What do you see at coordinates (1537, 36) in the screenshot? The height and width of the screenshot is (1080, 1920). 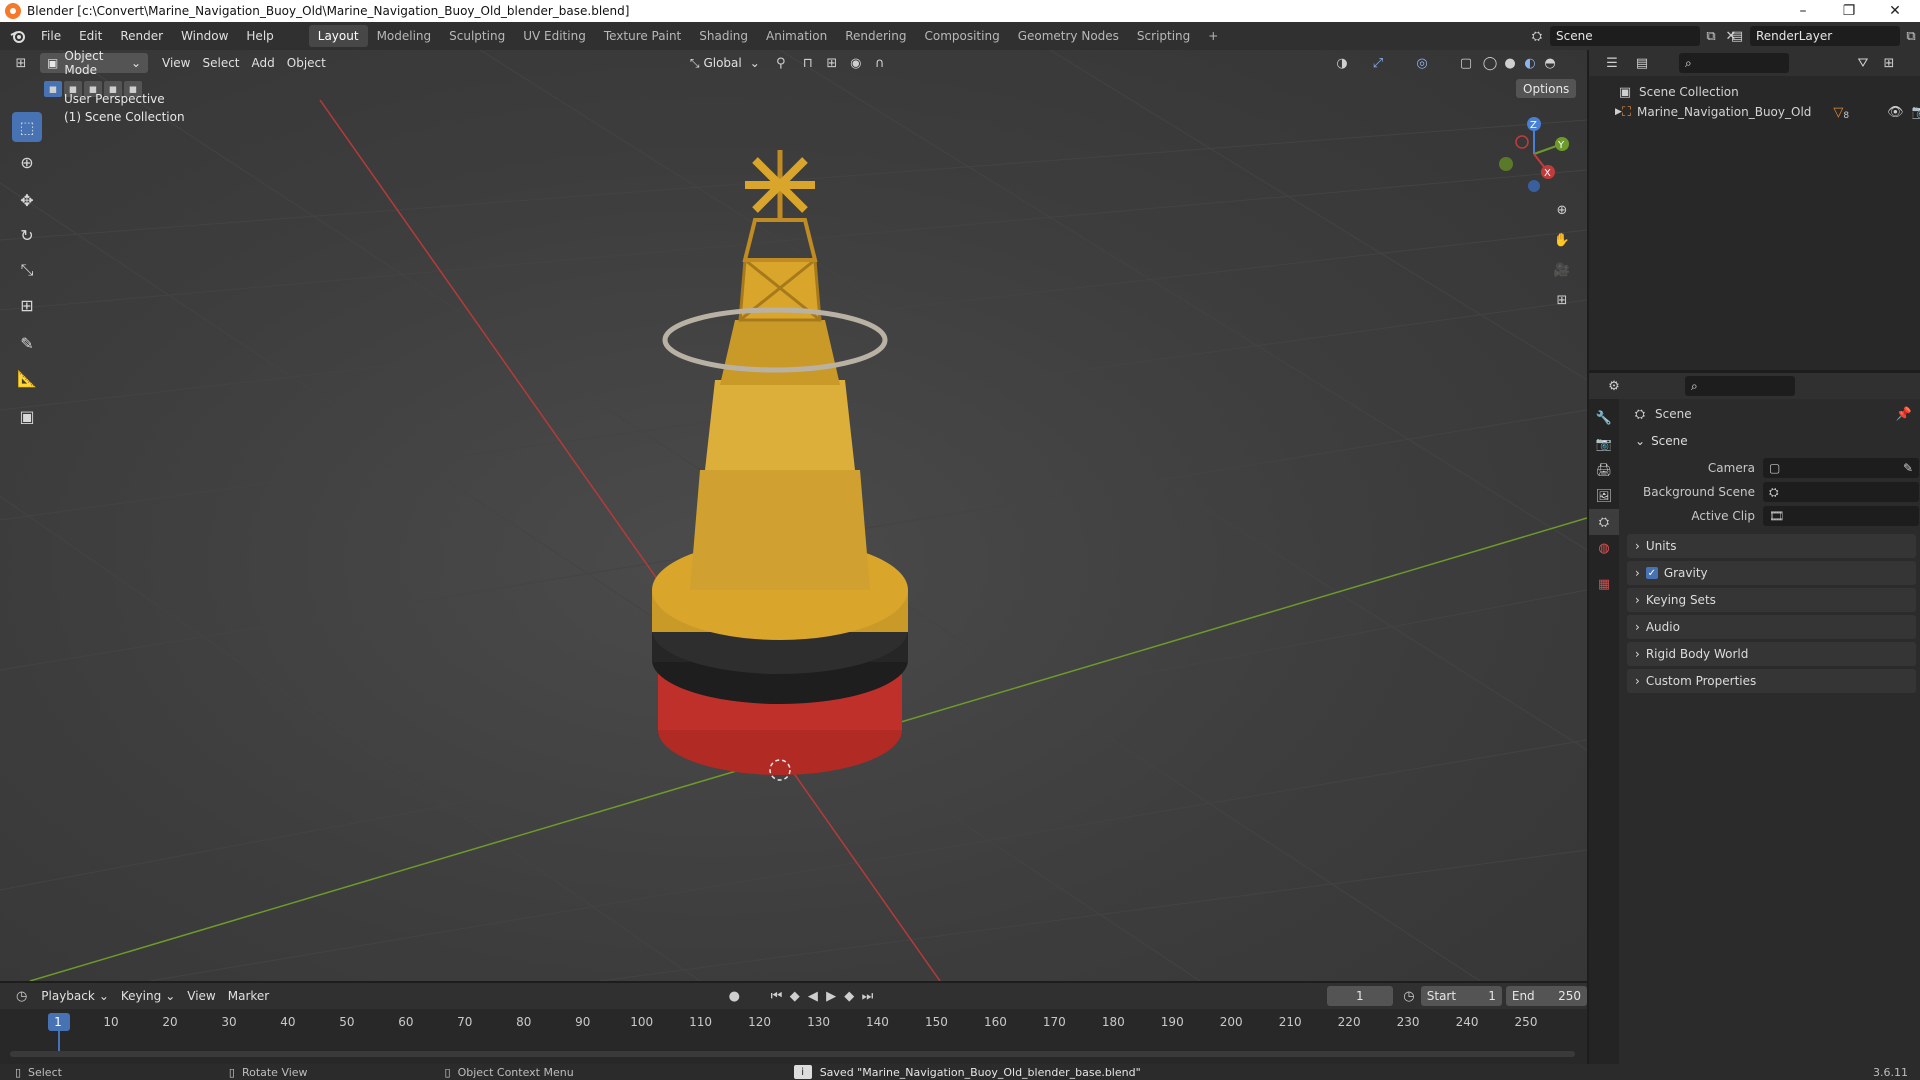 I see `scene-icon: ⛭` at bounding box center [1537, 36].